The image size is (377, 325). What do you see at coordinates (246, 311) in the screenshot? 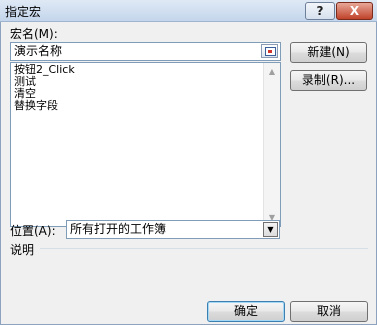
I see `ok-button: 确定` at bounding box center [246, 311].